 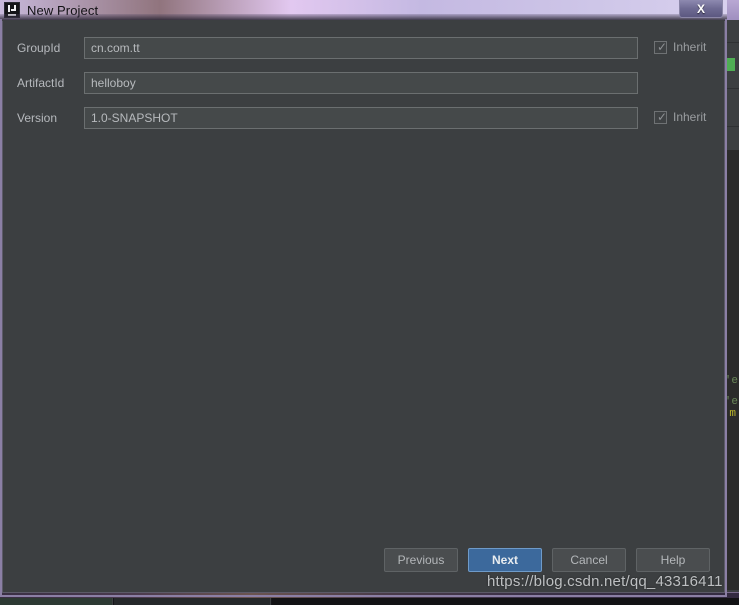 I want to click on help-button: Help, so click(x=673, y=560).